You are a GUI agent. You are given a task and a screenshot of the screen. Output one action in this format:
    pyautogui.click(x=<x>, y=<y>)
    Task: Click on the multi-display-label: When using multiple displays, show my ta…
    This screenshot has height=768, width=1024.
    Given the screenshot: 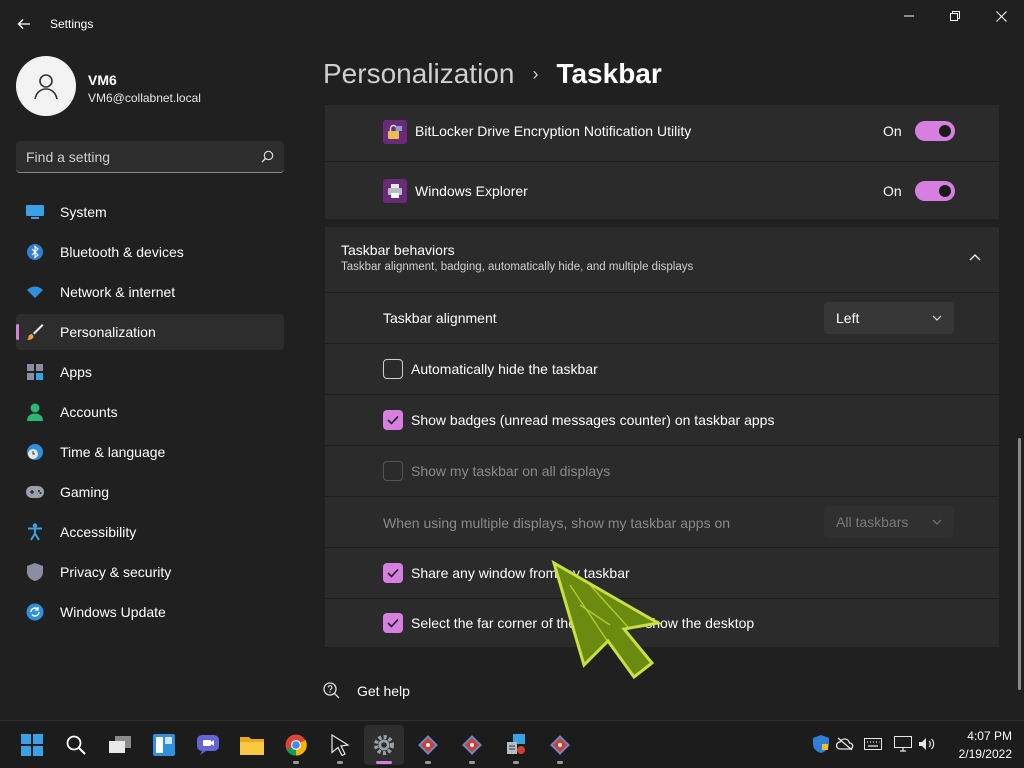 What is the action you would take?
    pyautogui.click(x=557, y=523)
    